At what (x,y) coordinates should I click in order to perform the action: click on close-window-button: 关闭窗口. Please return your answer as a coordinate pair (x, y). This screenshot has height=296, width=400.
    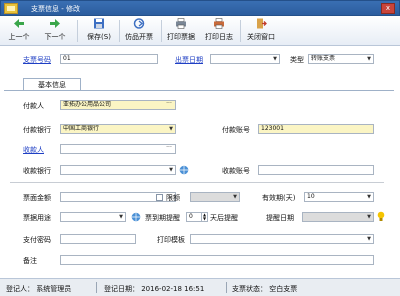
    Looking at the image, I should click on (261, 31).